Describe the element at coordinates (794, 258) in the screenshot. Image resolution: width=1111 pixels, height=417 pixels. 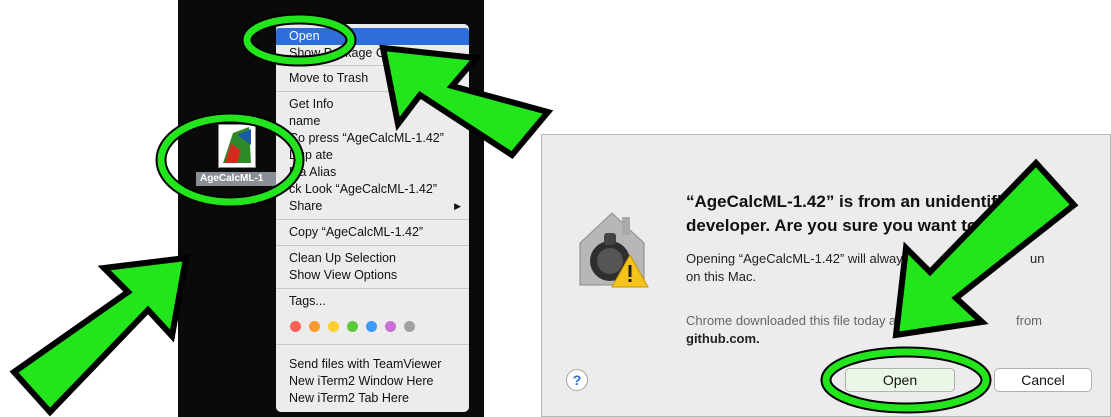
I see `dialog-message-line1-text: Opening “AgeCalcML-1.42” will alway` at that location.